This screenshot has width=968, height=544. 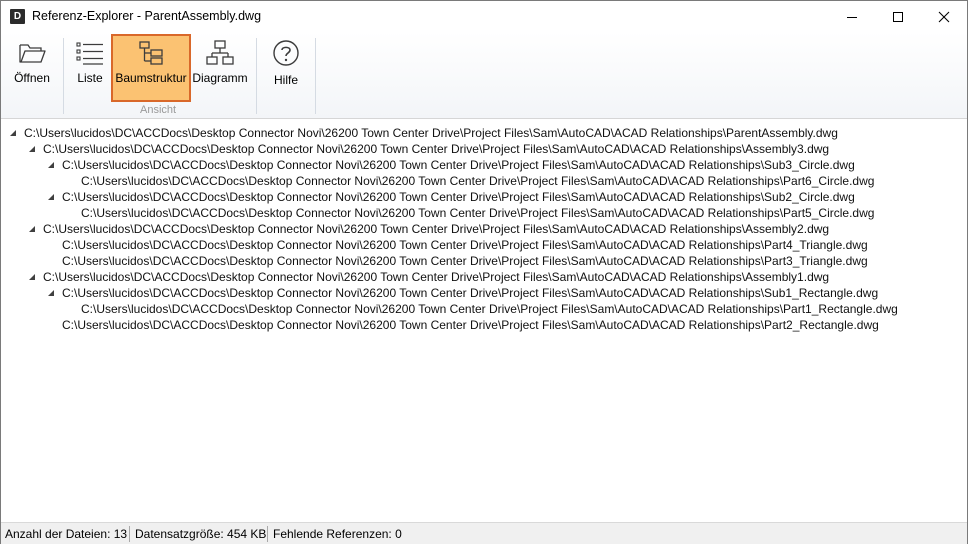 I want to click on ribbon-group-label: Ansicht, so click(x=158, y=110).